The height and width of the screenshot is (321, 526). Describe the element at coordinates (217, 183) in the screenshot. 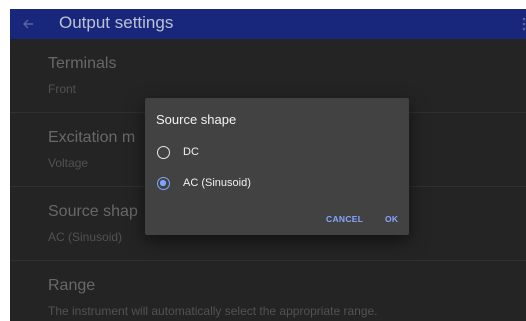

I see `option-label: AC (Sinusoid)` at that location.